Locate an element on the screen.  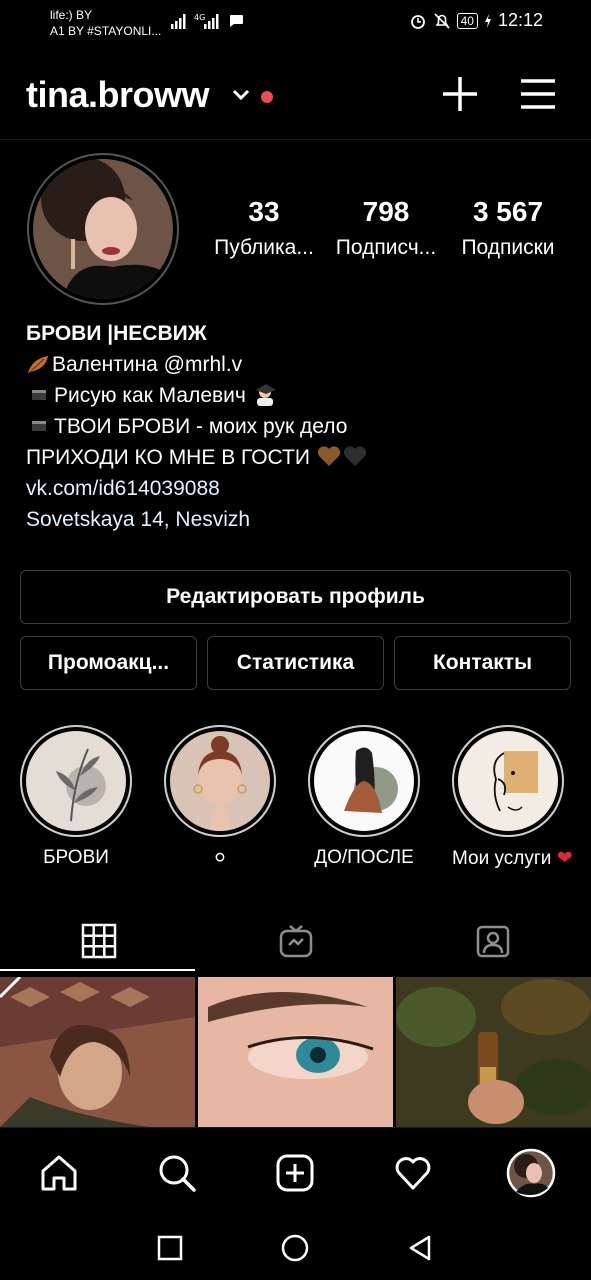
igtv-icon is located at coordinates (295, 941).